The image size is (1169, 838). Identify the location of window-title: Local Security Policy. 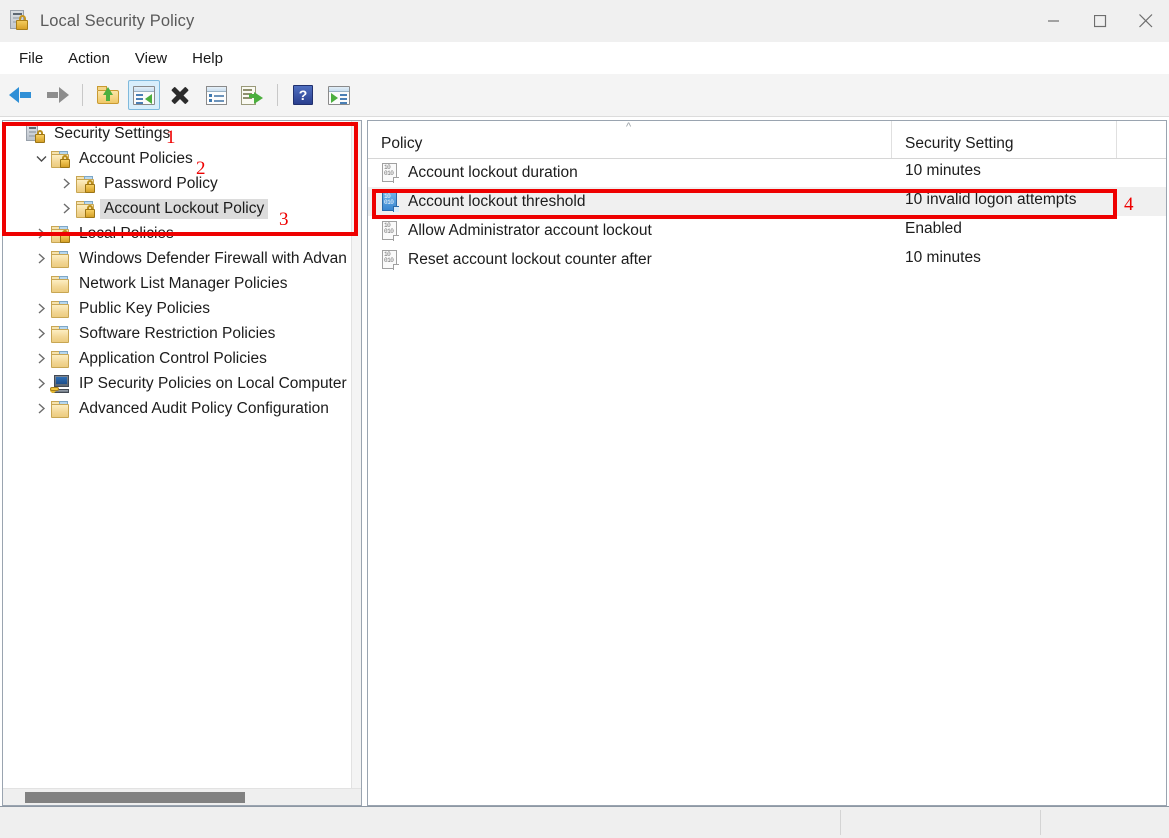
(117, 20).